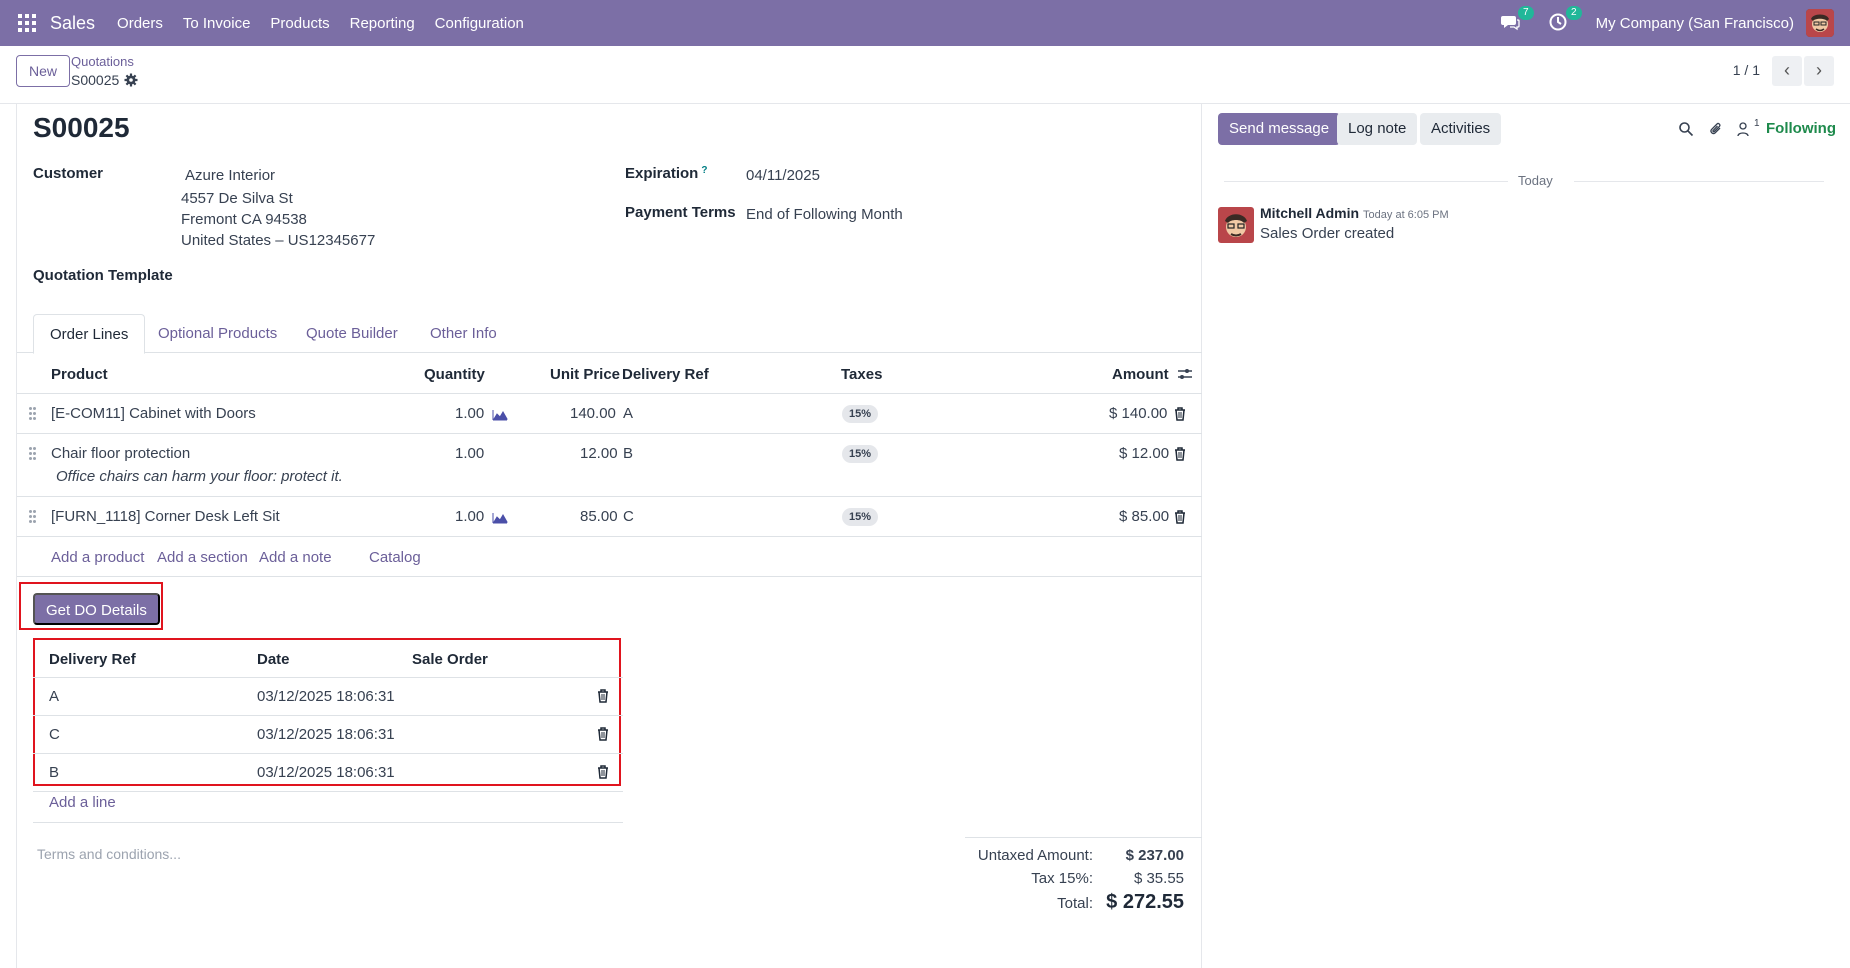 This screenshot has width=1850, height=968. Describe the element at coordinates (102, 61) in the screenshot. I see `breadcrumb-quotations: Quotations` at that location.